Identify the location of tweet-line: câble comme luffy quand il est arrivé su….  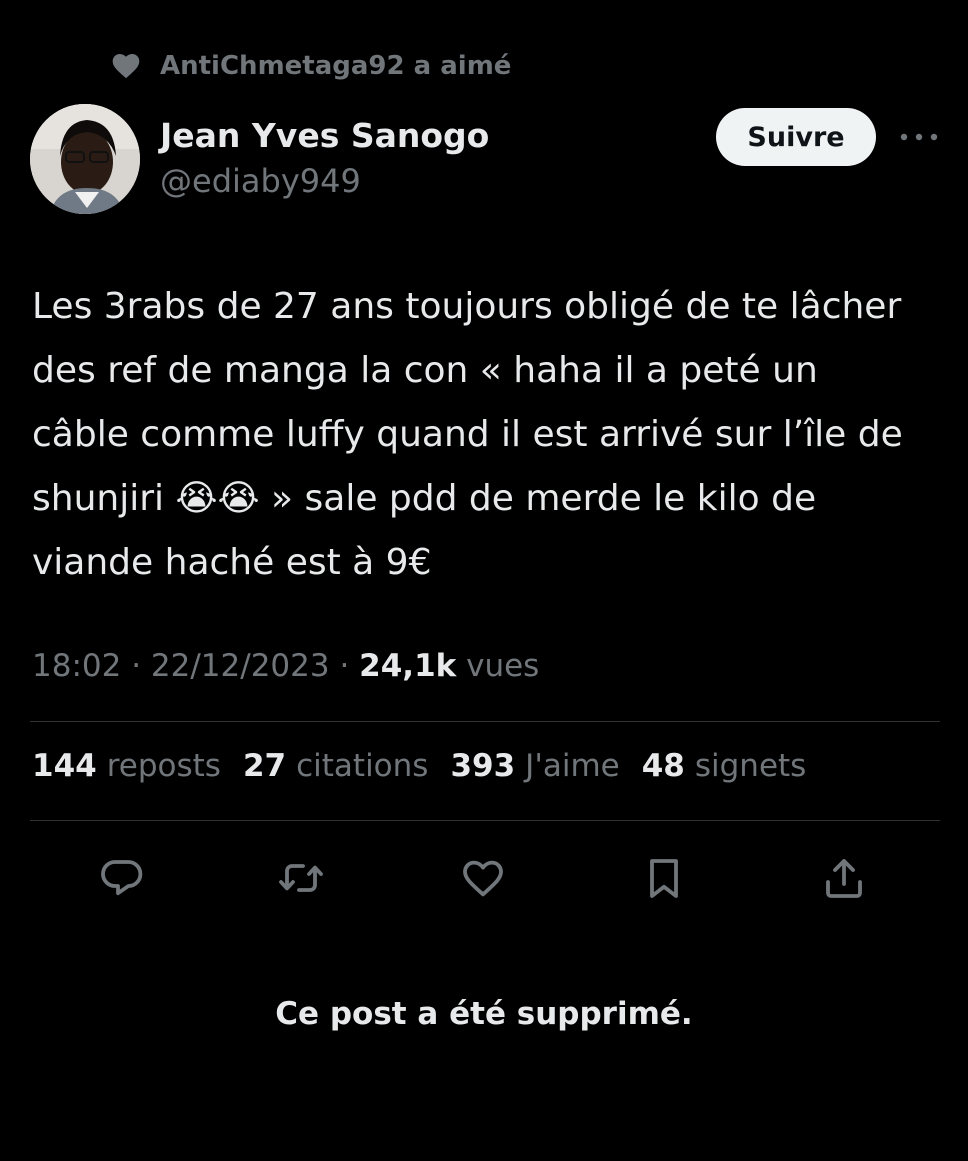
(467, 434).